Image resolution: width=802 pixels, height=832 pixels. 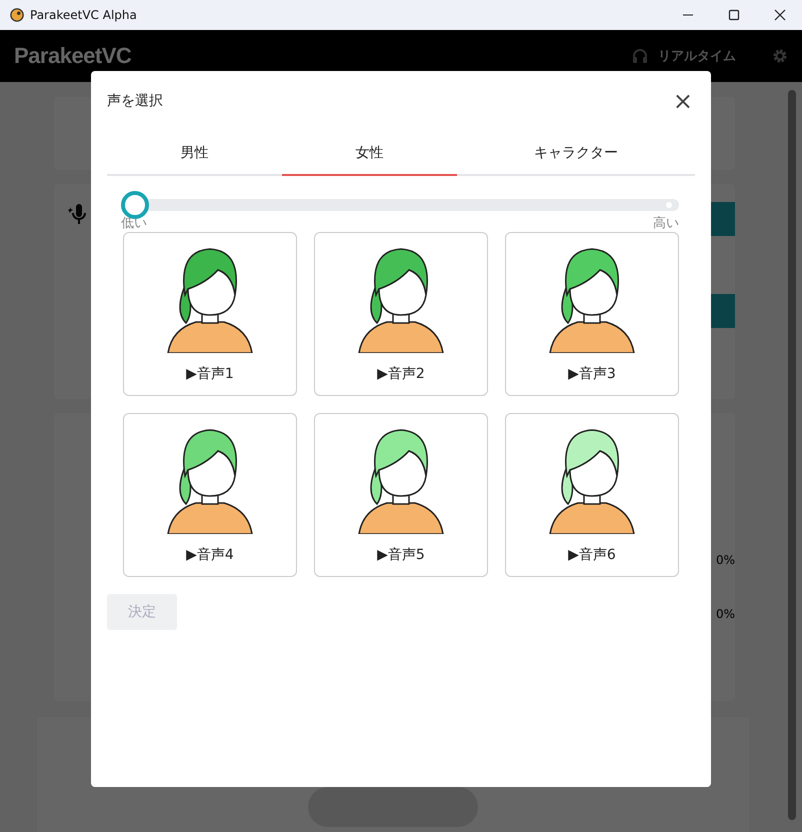 I want to click on app-logo: ParakeetVC, so click(x=73, y=56).